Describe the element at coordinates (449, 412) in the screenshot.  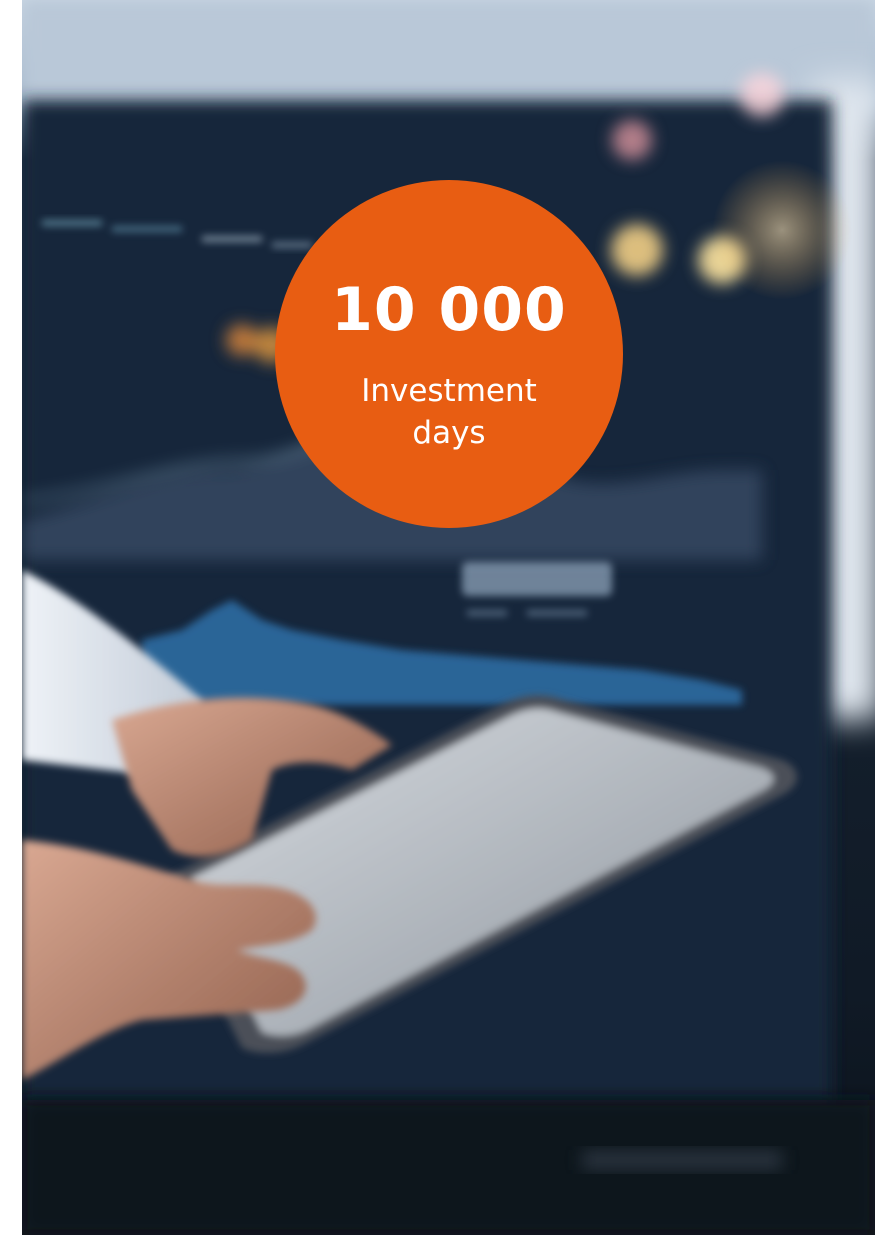
I see `stat-label: Investment days` at that location.